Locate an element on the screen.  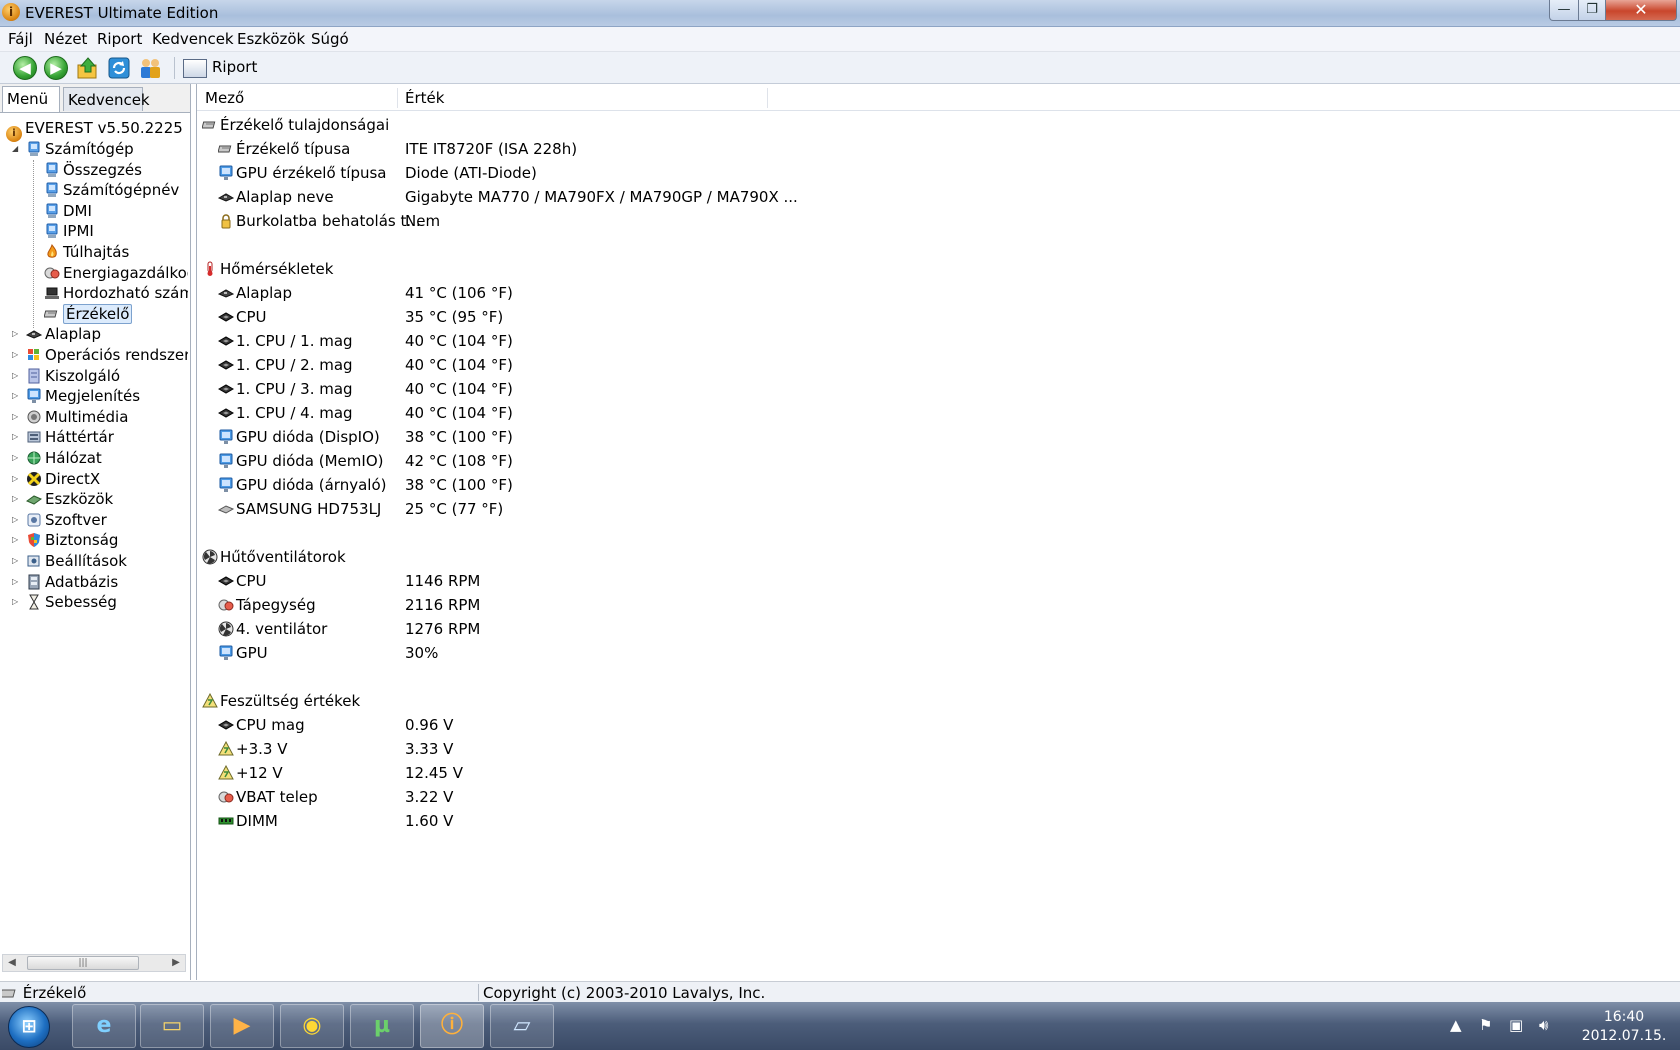
refresh-button is located at coordinates (119, 68).